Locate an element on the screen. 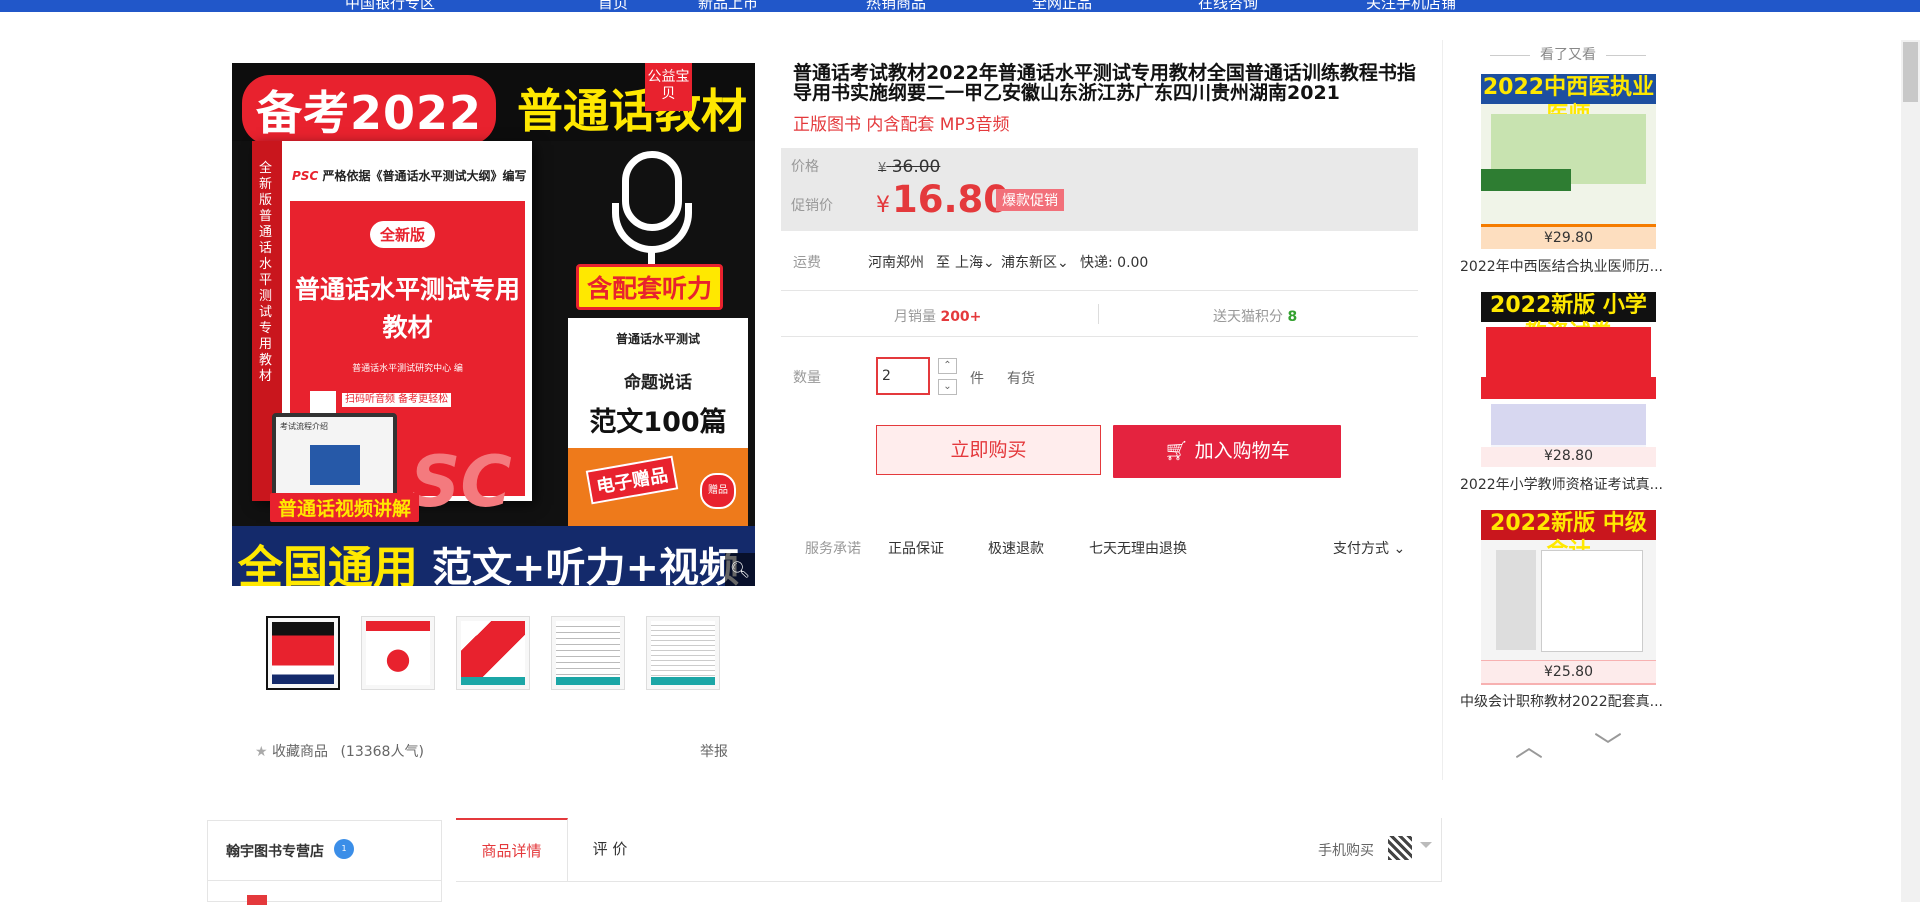 Image resolution: width=1920 pixels, height=905 pixels. quantity-label: 数量 is located at coordinates (807, 378).